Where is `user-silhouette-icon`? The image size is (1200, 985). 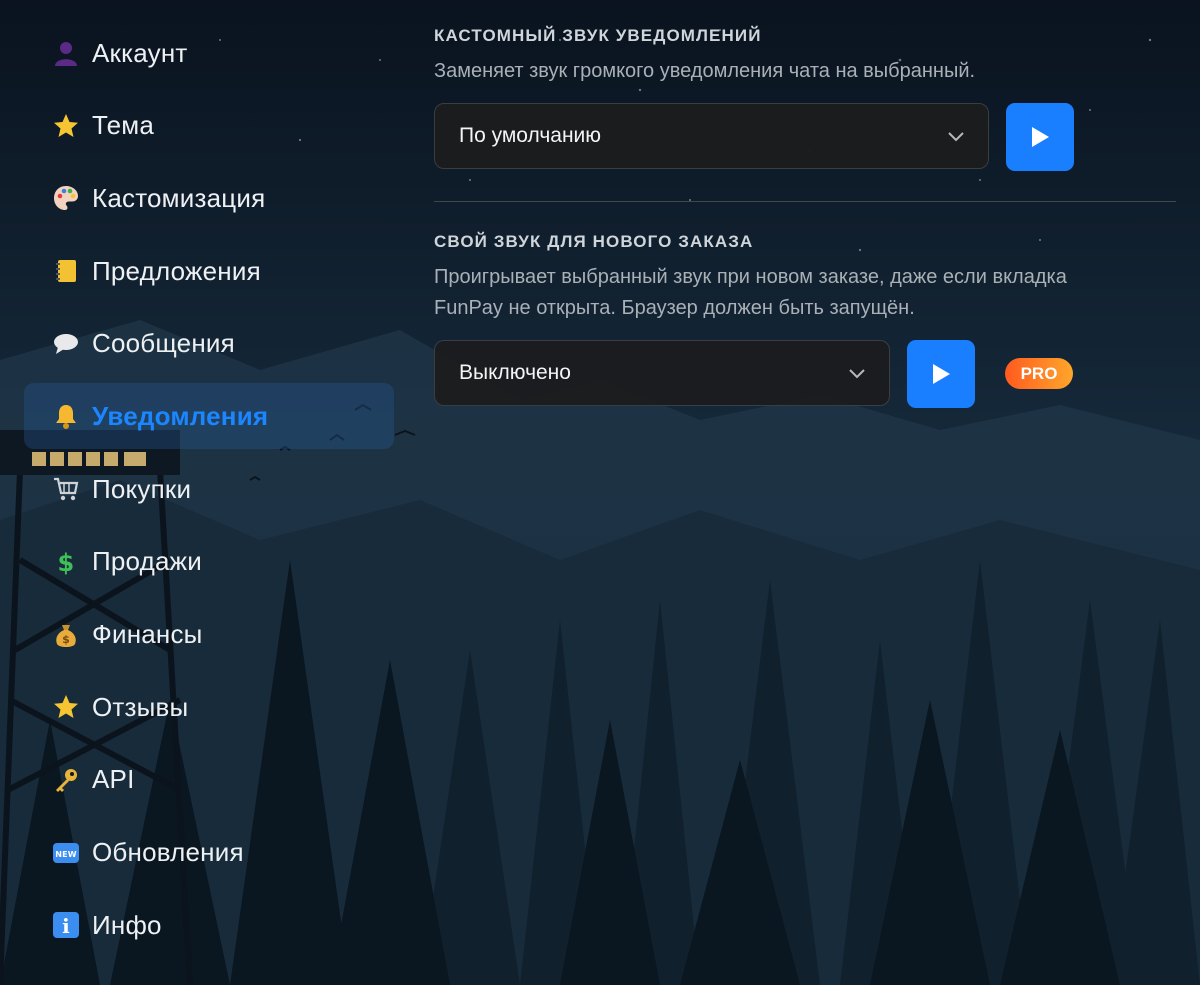
user-silhouette-icon is located at coordinates (66, 53).